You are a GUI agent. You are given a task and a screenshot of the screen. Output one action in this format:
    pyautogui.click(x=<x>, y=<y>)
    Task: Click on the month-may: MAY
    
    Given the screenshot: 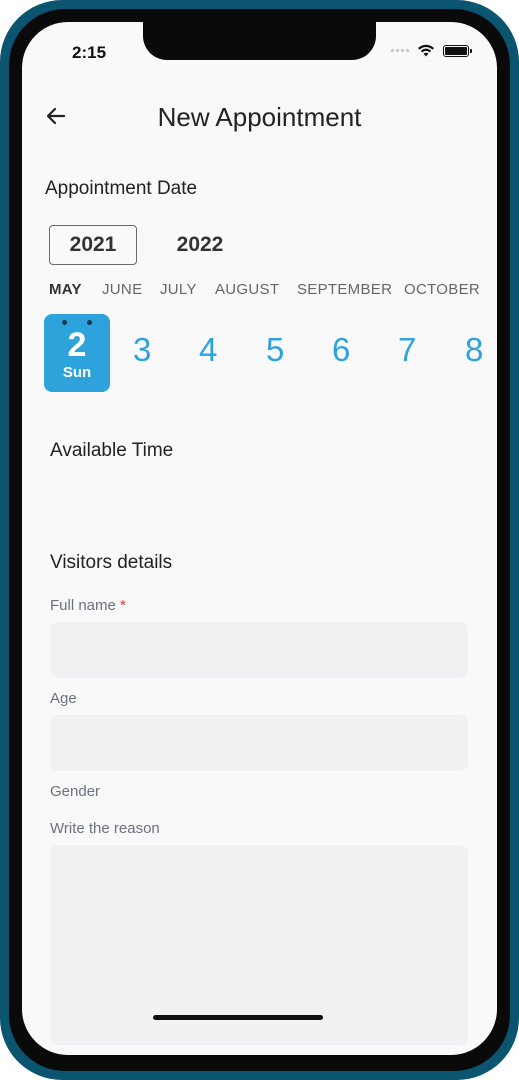 What is the action you would take?
    pyautogui.click(x=65, y=289)
    